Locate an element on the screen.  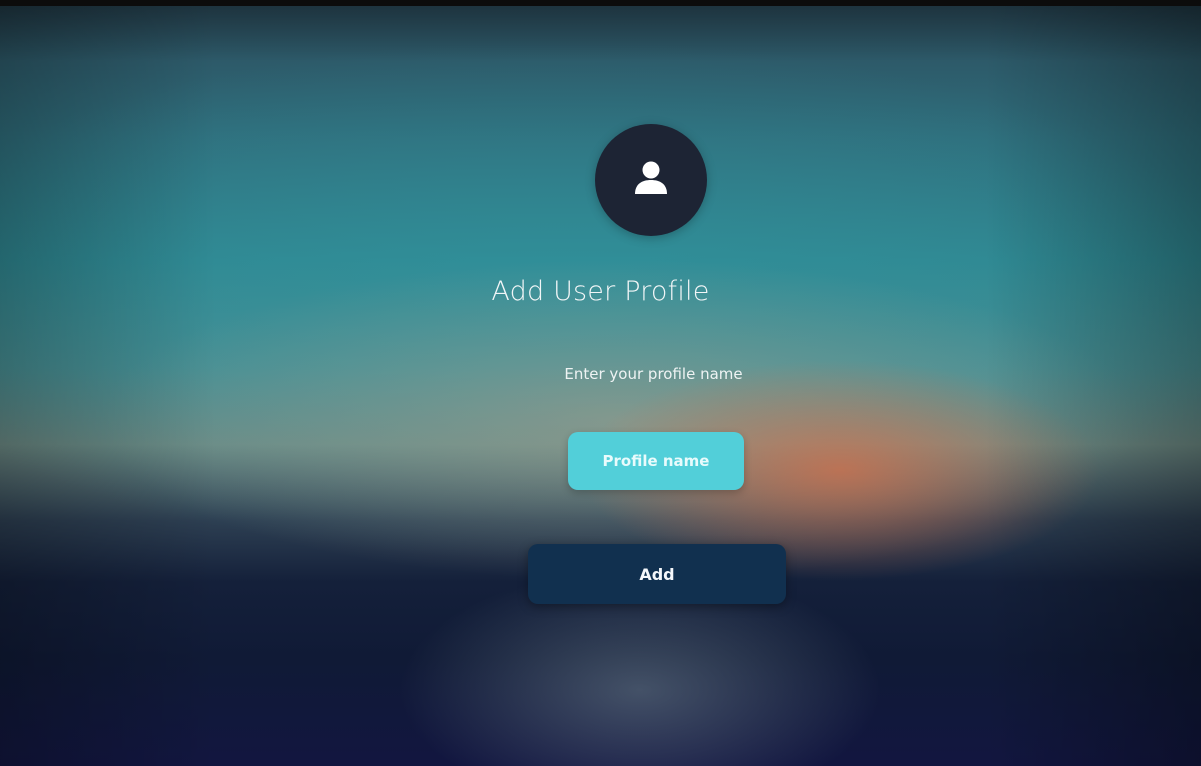
profile-name-input is located at coordinates (656, 461).